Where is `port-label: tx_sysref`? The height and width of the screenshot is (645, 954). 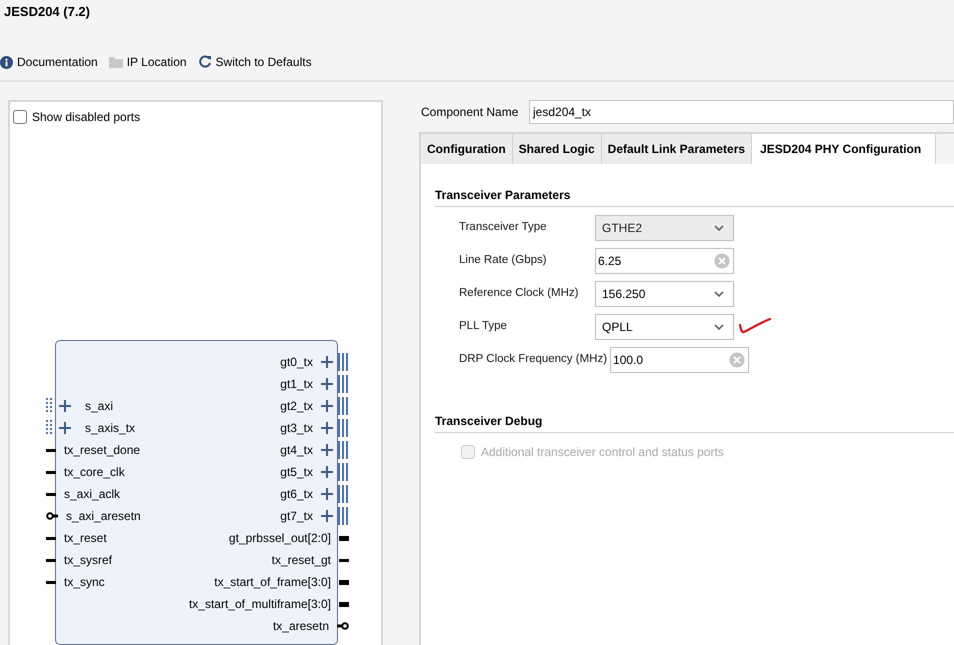 port-label: tx_sysref is located at coordinates (88, 561).